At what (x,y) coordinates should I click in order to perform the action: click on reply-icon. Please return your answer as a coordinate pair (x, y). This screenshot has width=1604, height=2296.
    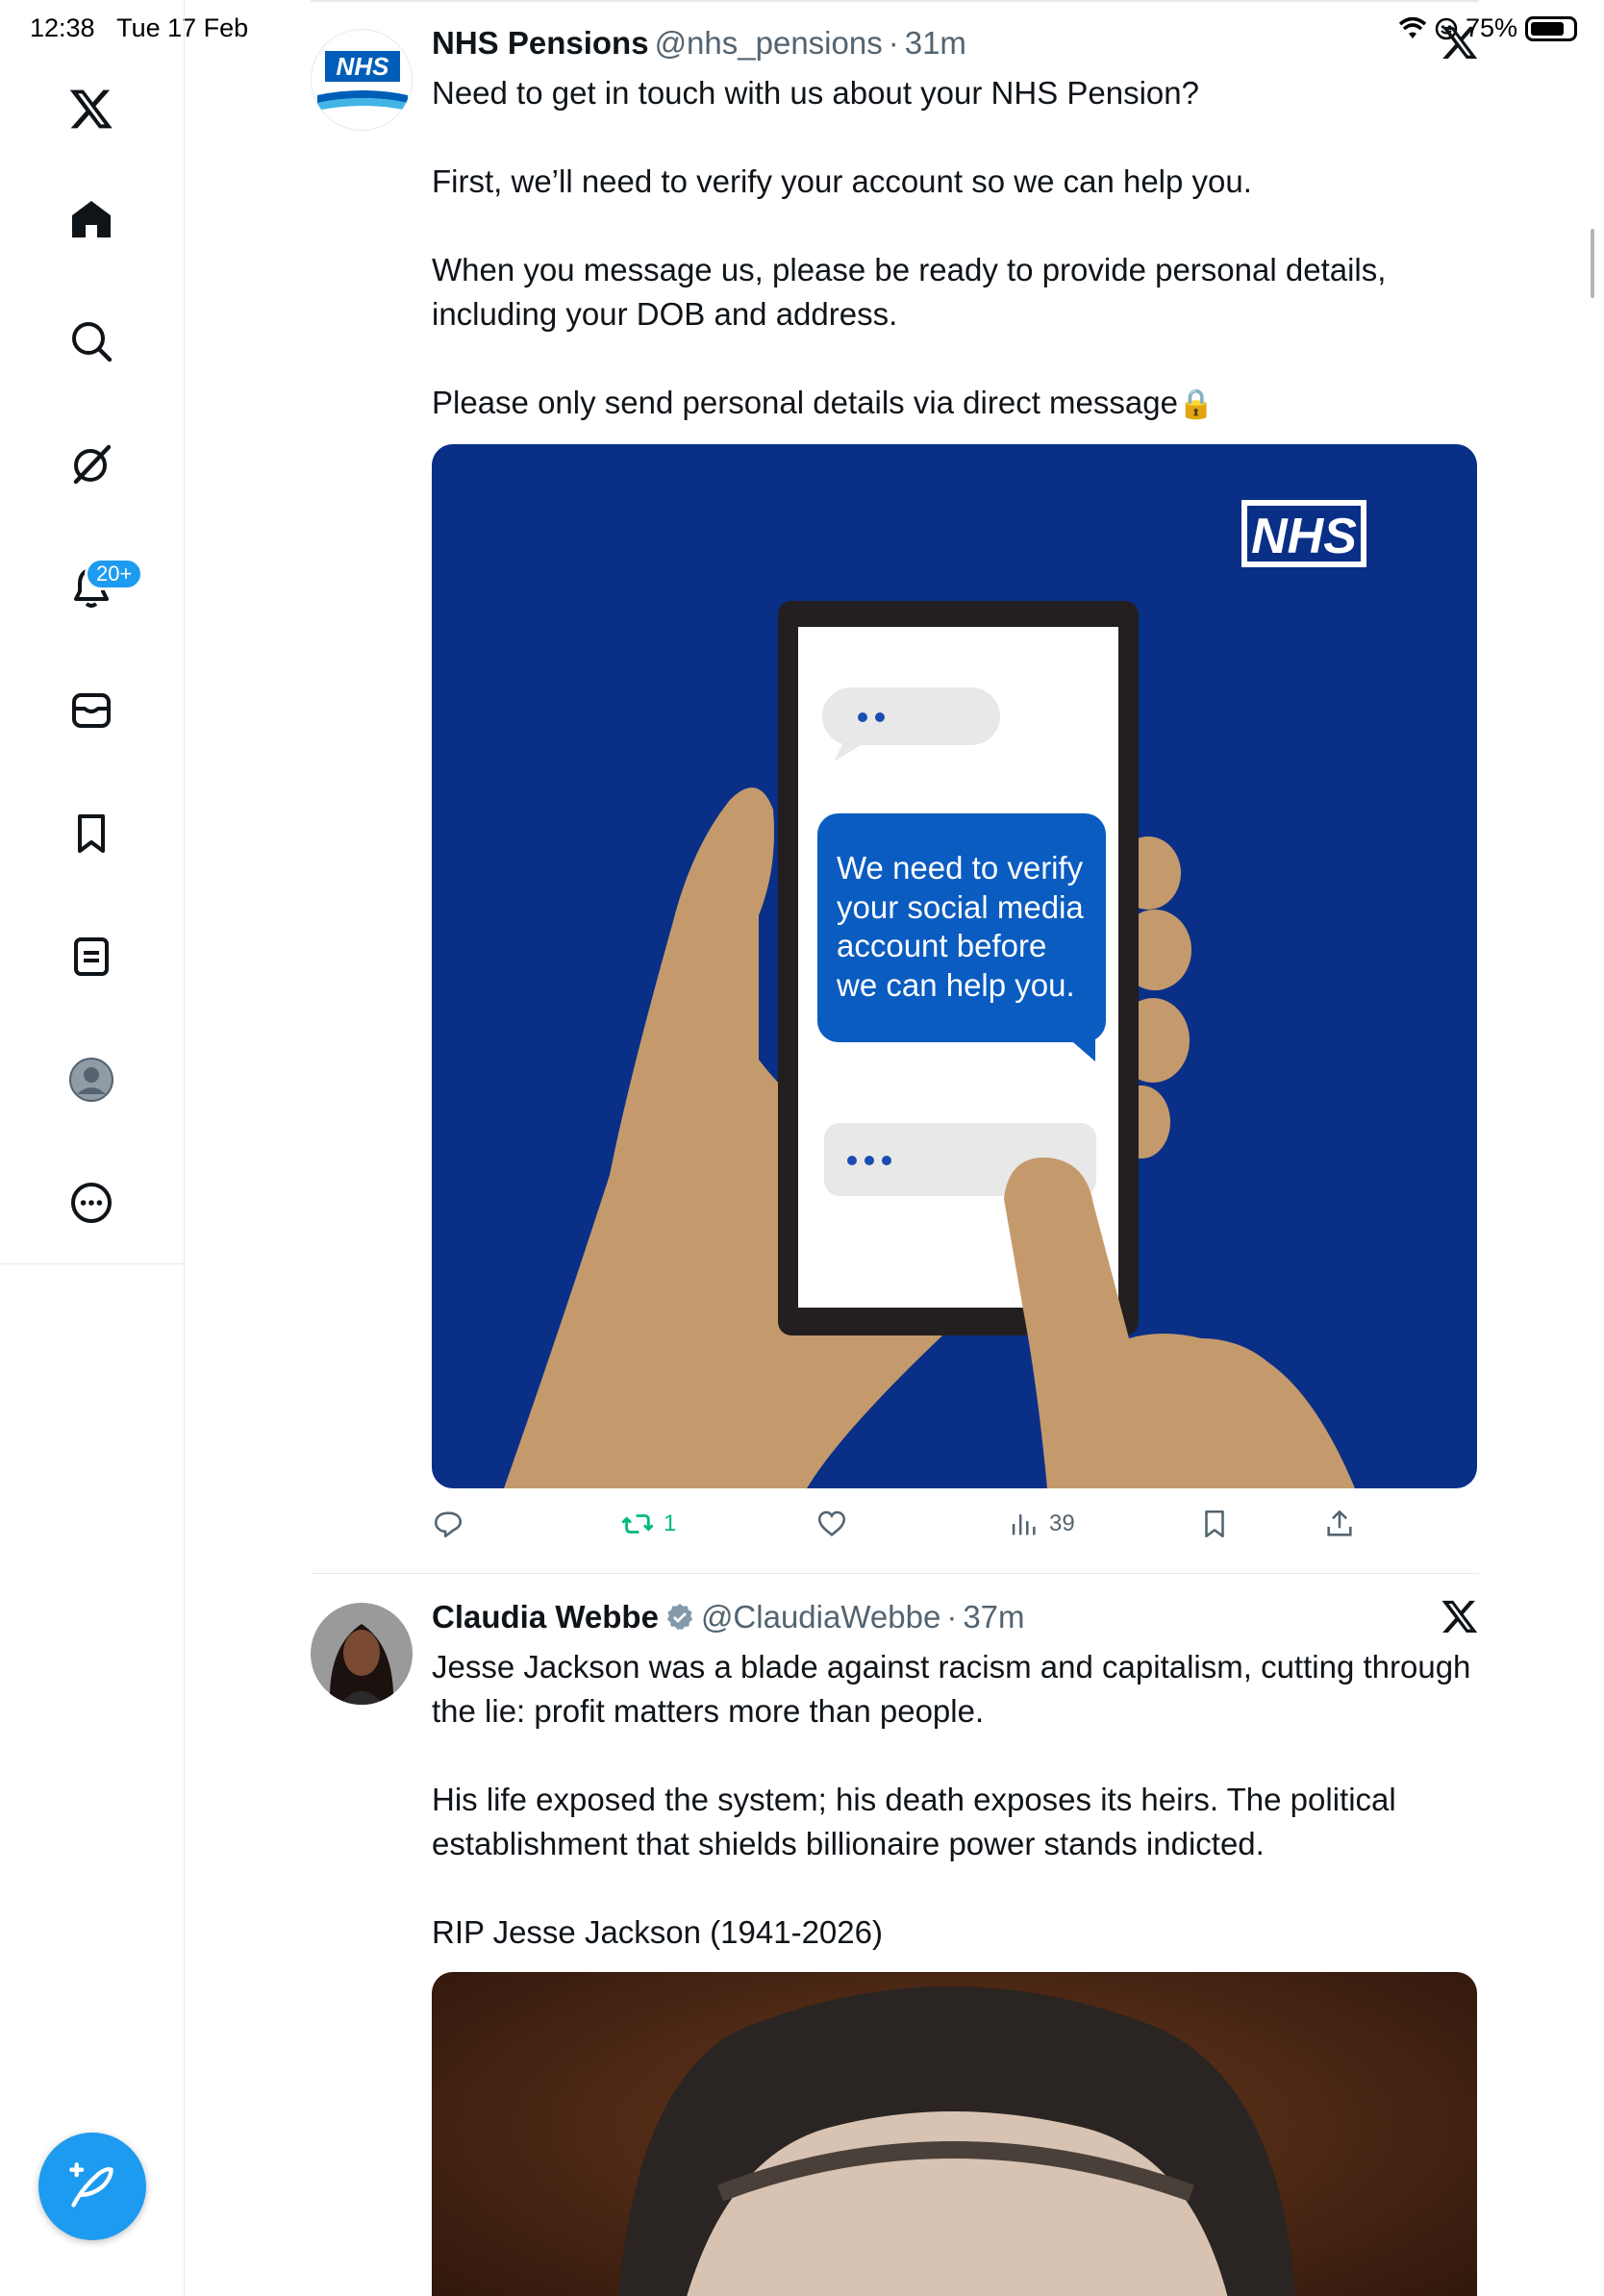
    Looking at the image, I should click on (448, 1524).